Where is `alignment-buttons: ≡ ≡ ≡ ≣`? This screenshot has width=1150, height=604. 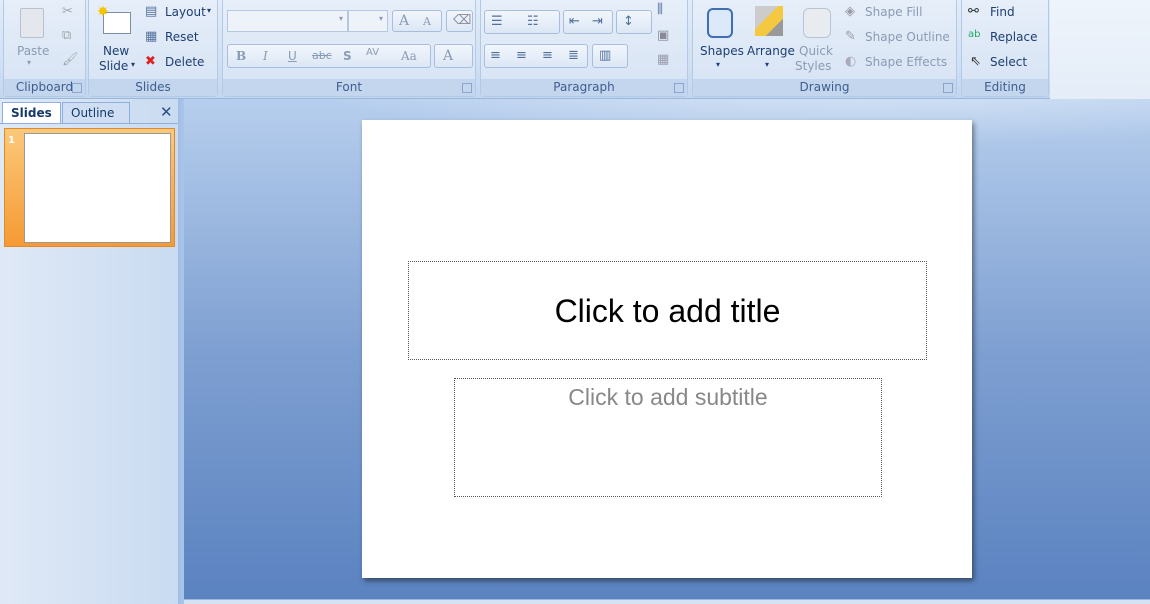 alignment-buttons: ≡ ≡ ≡ ≣ is located at coordinates (536, 56).